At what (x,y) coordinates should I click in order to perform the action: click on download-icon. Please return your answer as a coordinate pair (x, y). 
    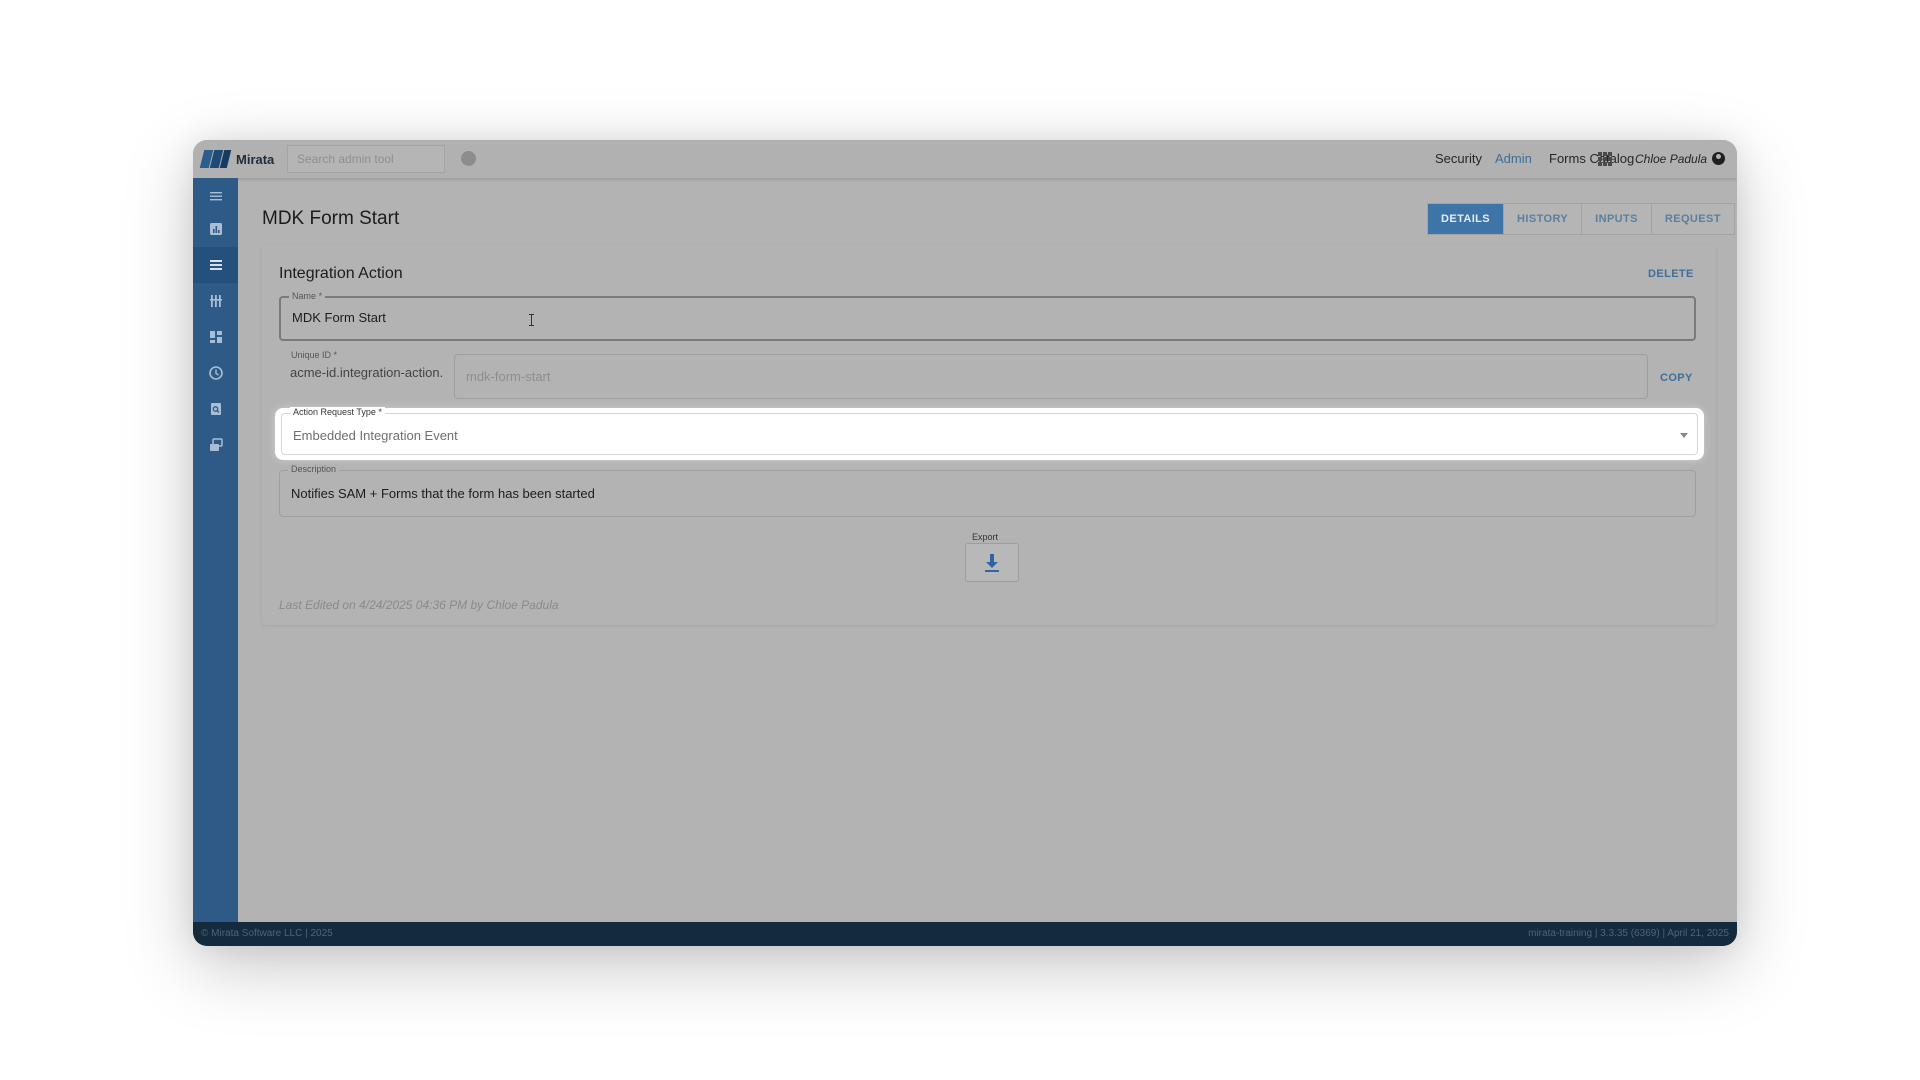
    Looking at the image, I should click on (992, 562).